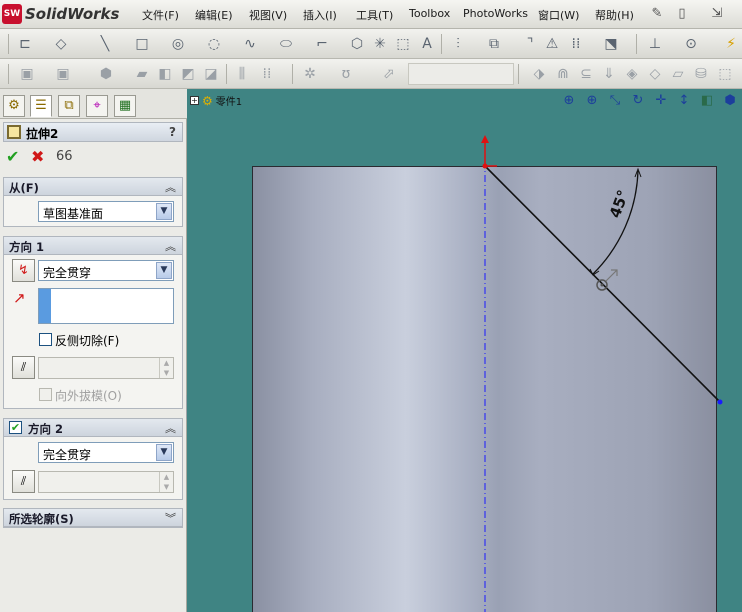 The image size is (742, 612). Describe the element at coordinates (346, 74) in the screenshot. I see `curves-icon: ʊ` at that location.